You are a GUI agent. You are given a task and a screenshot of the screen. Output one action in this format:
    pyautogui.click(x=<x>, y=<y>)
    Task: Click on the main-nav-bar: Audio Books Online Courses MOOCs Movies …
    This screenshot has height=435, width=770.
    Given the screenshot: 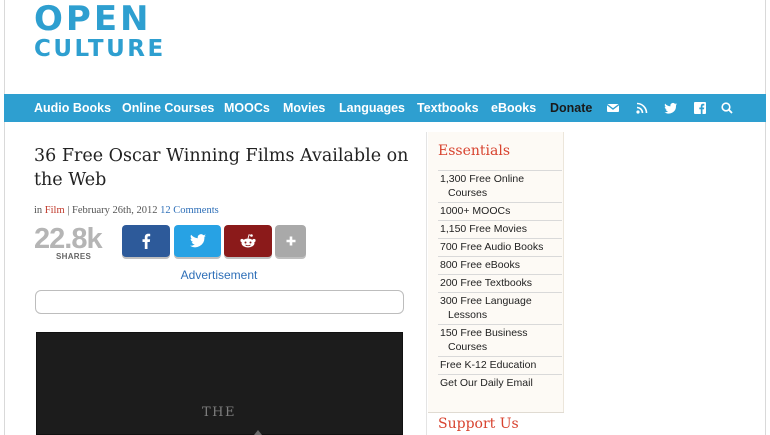 What is the action you would take?
    pyautogui.click(x=385, y=108)
    